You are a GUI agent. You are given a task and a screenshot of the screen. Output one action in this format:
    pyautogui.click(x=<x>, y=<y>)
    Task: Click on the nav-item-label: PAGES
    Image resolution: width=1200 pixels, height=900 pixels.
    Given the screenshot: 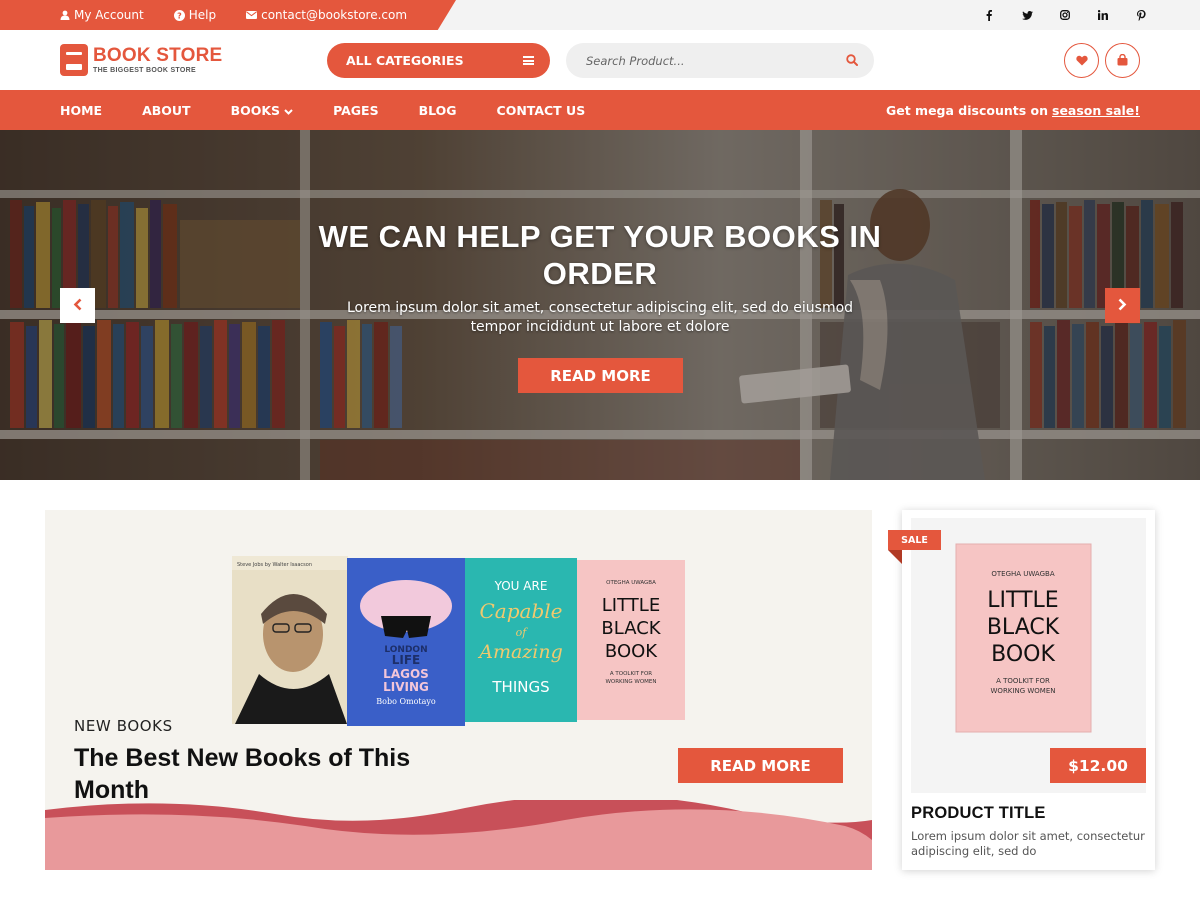 What is the action you would take?
    pyautogui.click(x=356, y=110)
    